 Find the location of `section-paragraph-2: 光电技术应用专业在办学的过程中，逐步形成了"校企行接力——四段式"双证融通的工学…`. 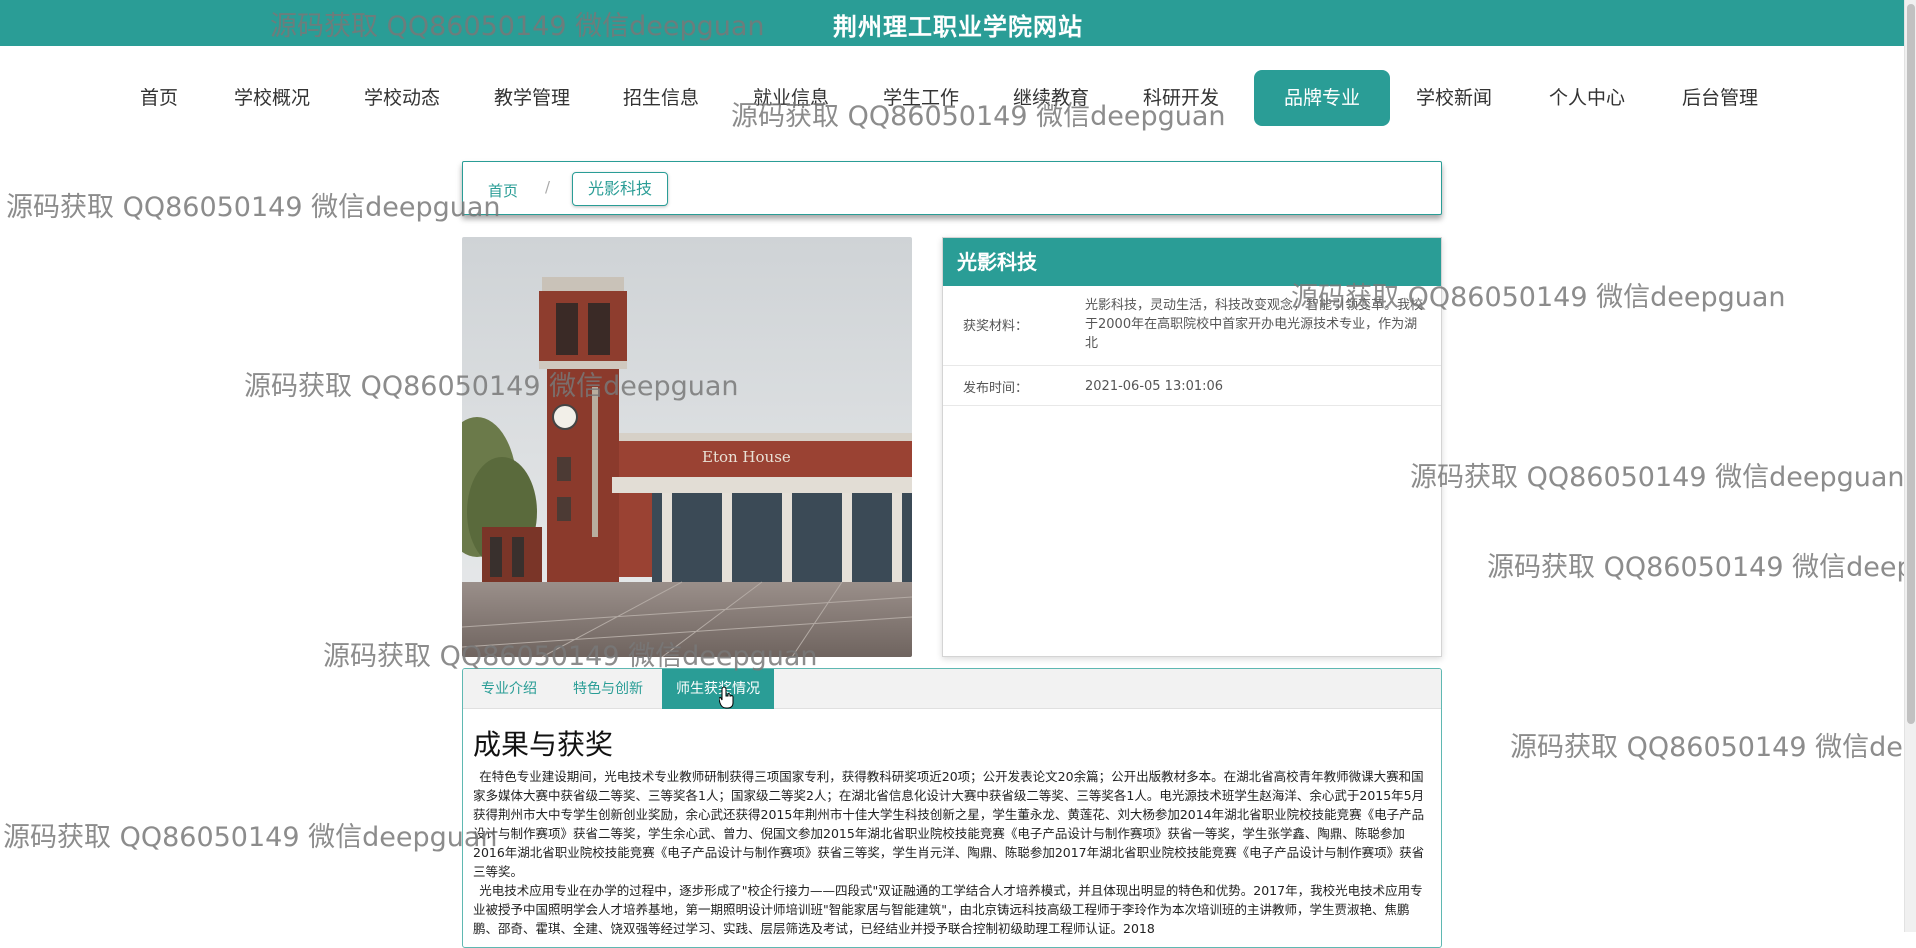

section-paragraph-2: 光电技术应用专业在办学的过程中，逐步形成了"校企行接力——四段式"双证融通的工学… is located at coordinates (948, 909).